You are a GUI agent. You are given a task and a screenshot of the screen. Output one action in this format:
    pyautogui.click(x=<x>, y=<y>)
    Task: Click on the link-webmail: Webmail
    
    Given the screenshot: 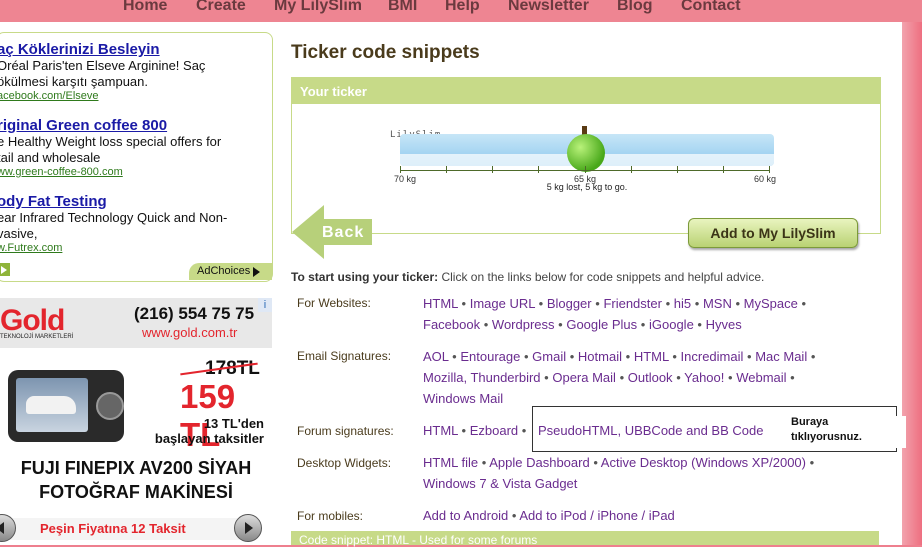 What is the action you would take?
    pyautogui.click(x=761, y=377)
    